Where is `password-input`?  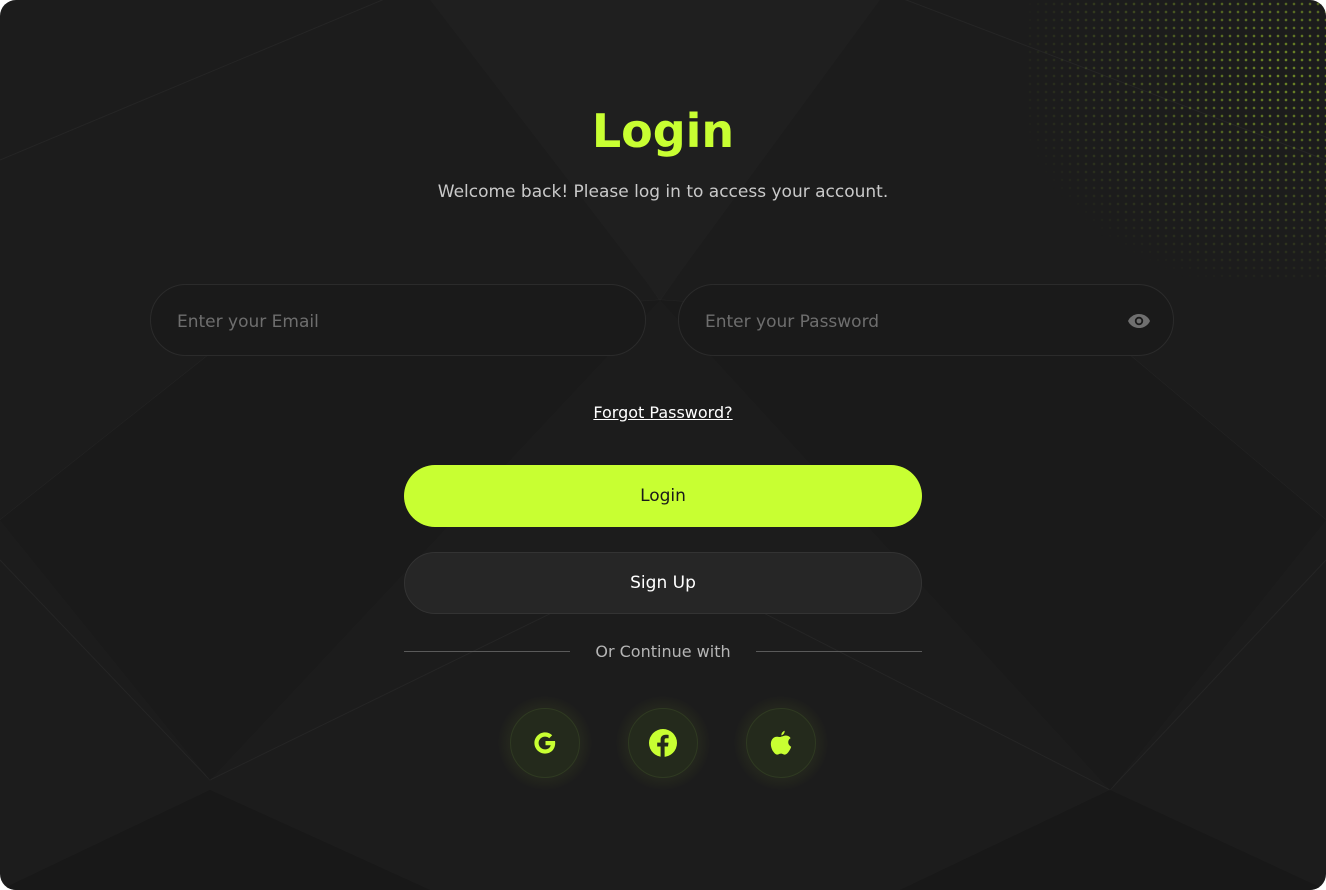 password-input is located at coordinates (915, 322).